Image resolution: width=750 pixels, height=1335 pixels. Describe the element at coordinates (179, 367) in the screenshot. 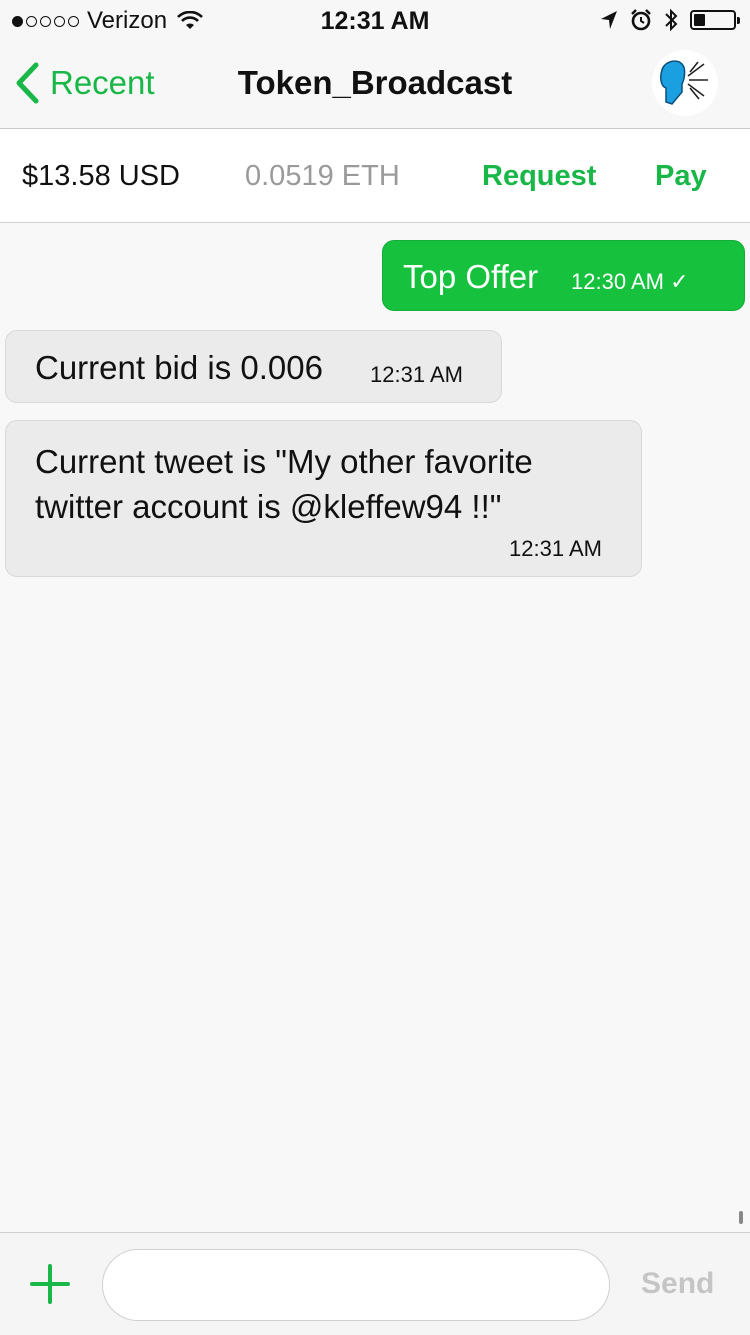

I see `message-text: Current bid is 0.006` at that location.